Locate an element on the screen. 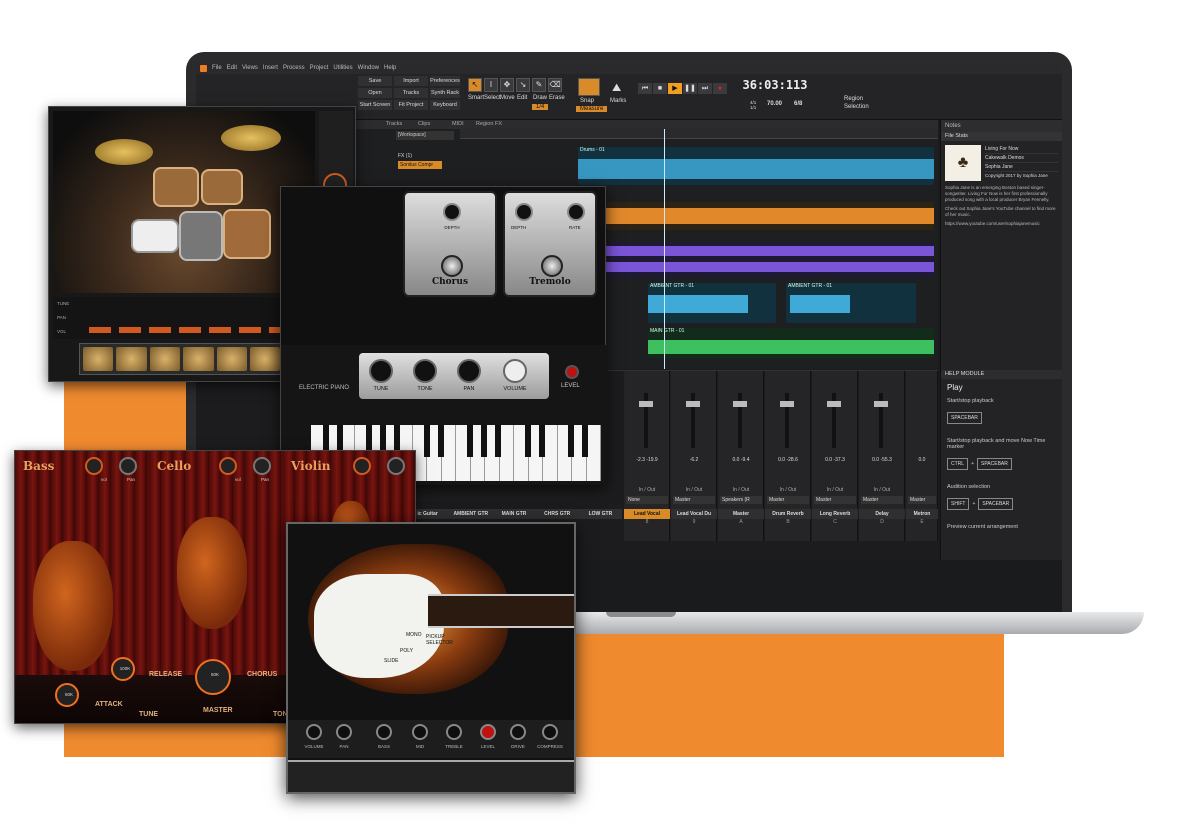 This screenshot has height=833, width=1200. treble-knob is located at coordinates (454, 732).